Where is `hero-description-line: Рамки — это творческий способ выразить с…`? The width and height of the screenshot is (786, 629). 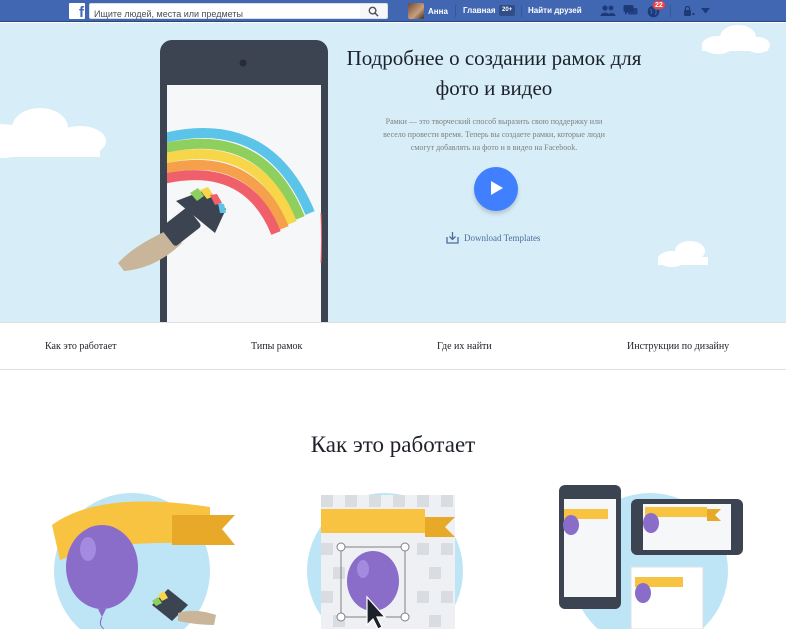
hero-description-line: Рамки — это творческий способ выразить с… is located at coordinates (494, 121).